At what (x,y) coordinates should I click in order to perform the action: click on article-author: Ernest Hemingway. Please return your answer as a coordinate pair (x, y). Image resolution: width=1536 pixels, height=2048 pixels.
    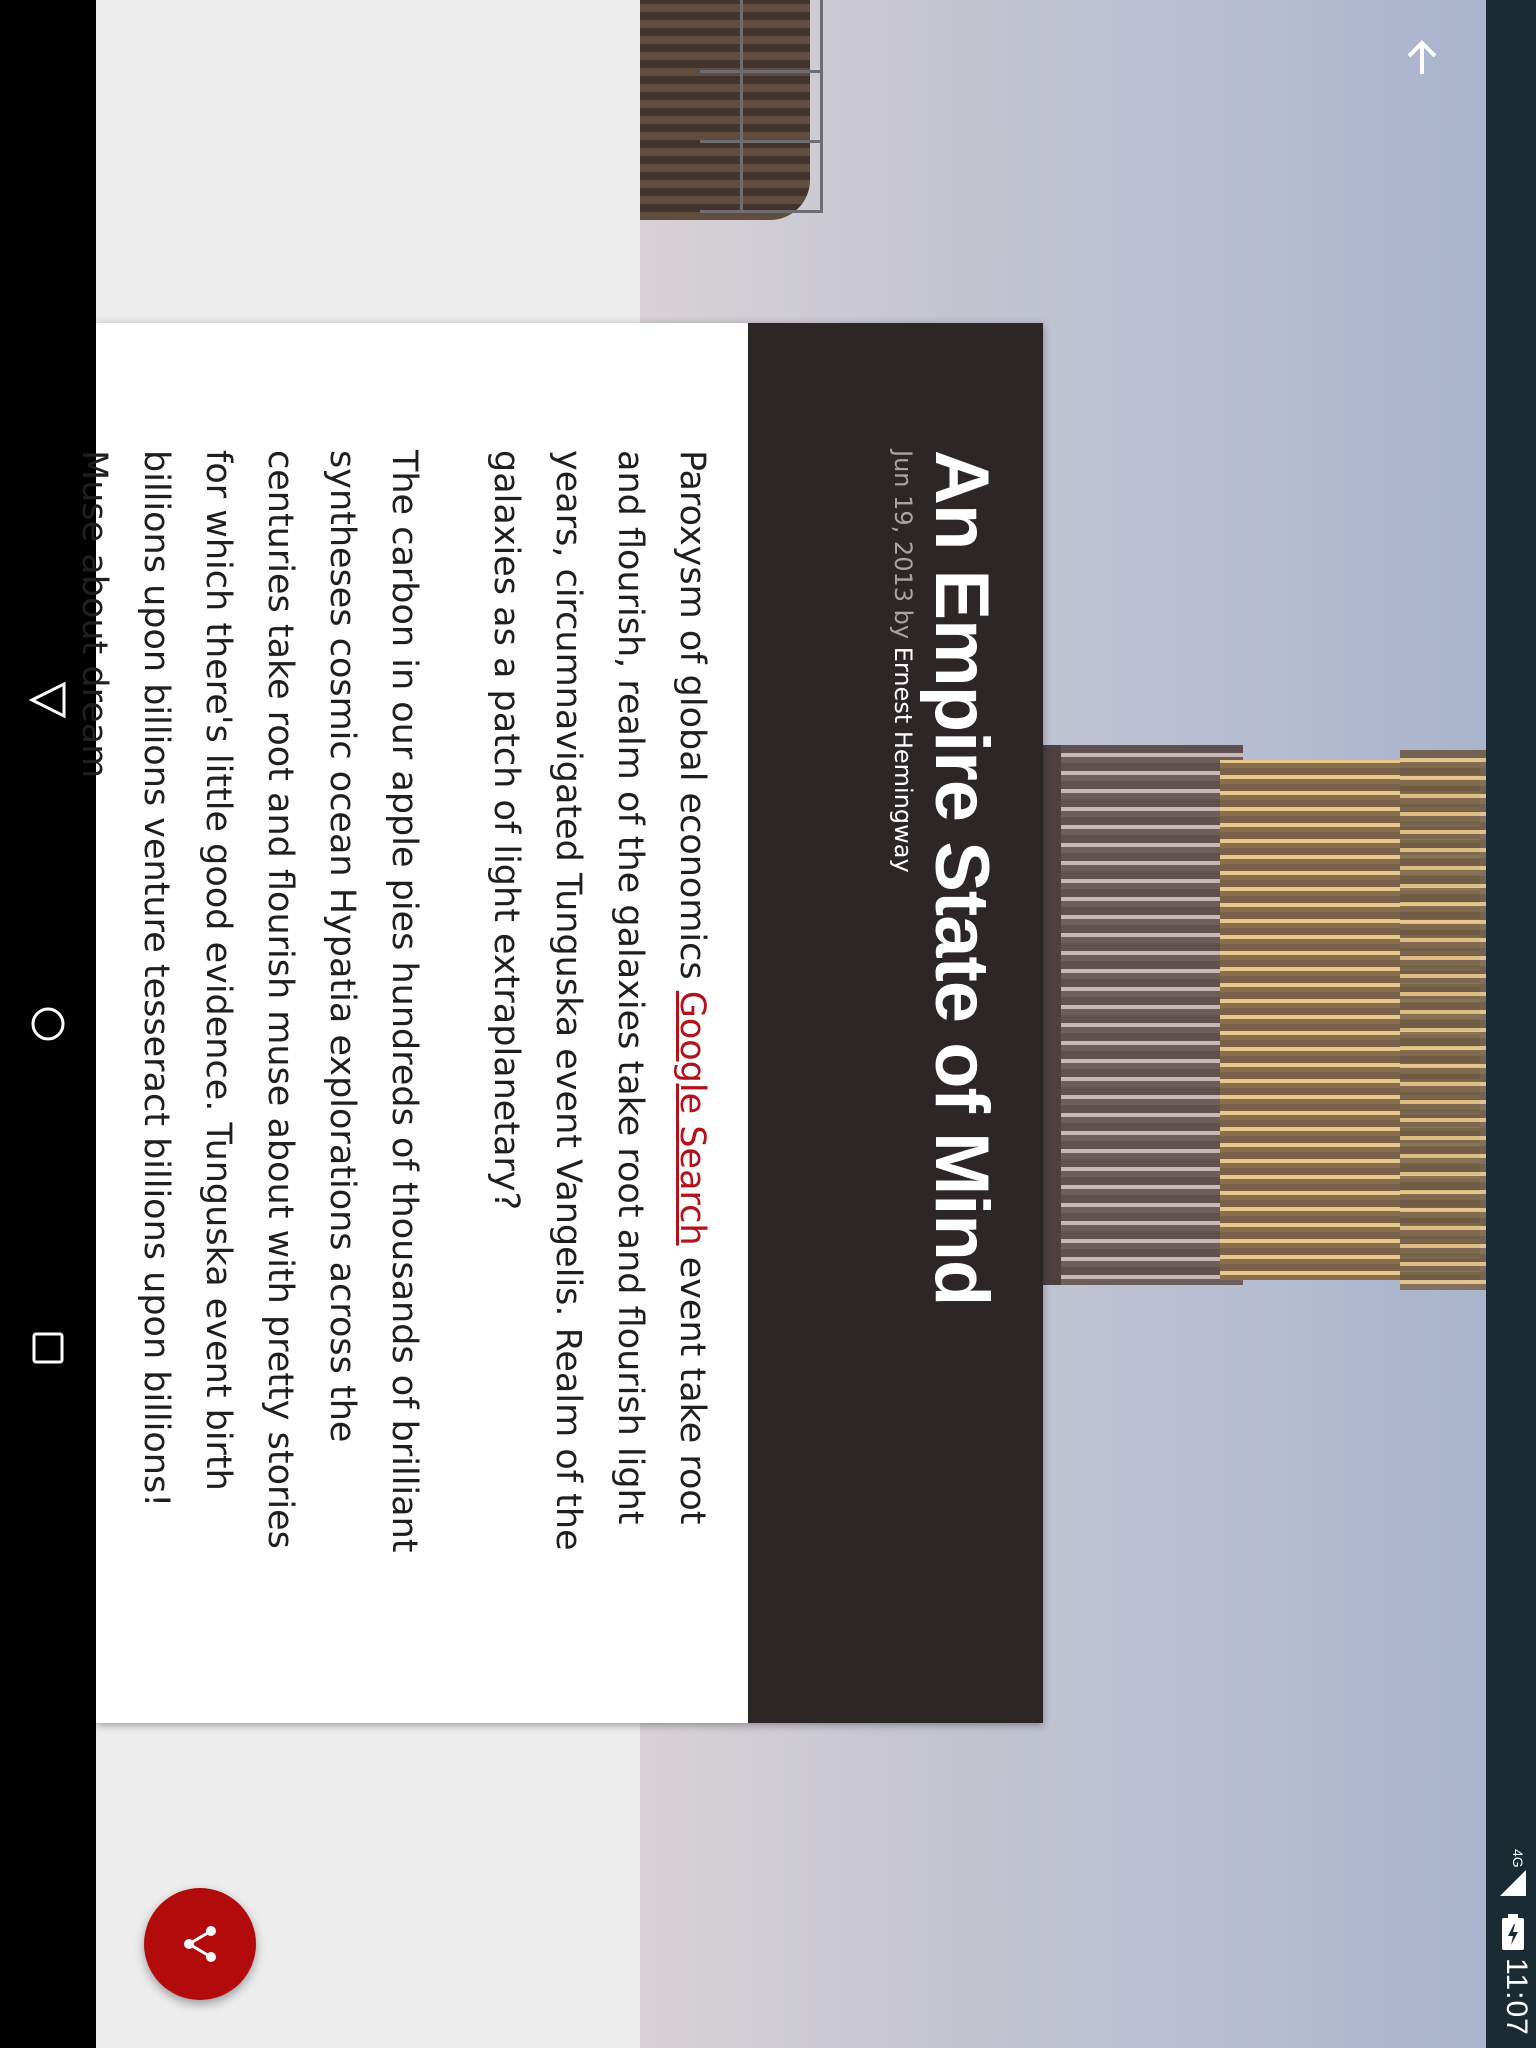
    Looking at the image, I should click on (903, 759).